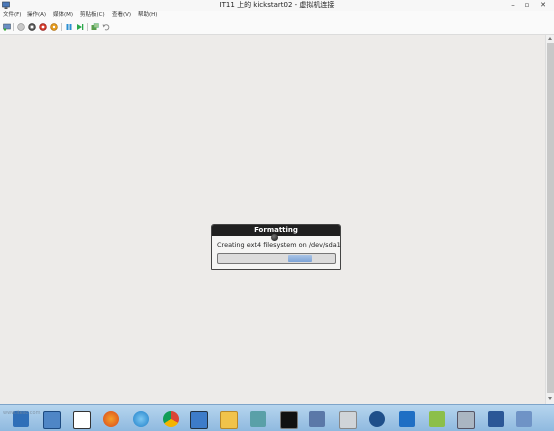 This screenshot has height=431, width=554. I want to click on menu-action: 操作(A), so click(36, 15).